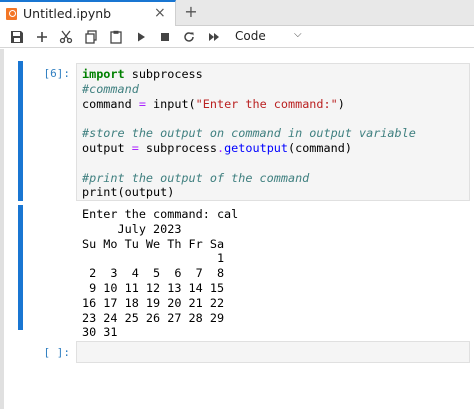 This screenshot has height=409, width=474. I want to click on run-icon, so click(141, 37).